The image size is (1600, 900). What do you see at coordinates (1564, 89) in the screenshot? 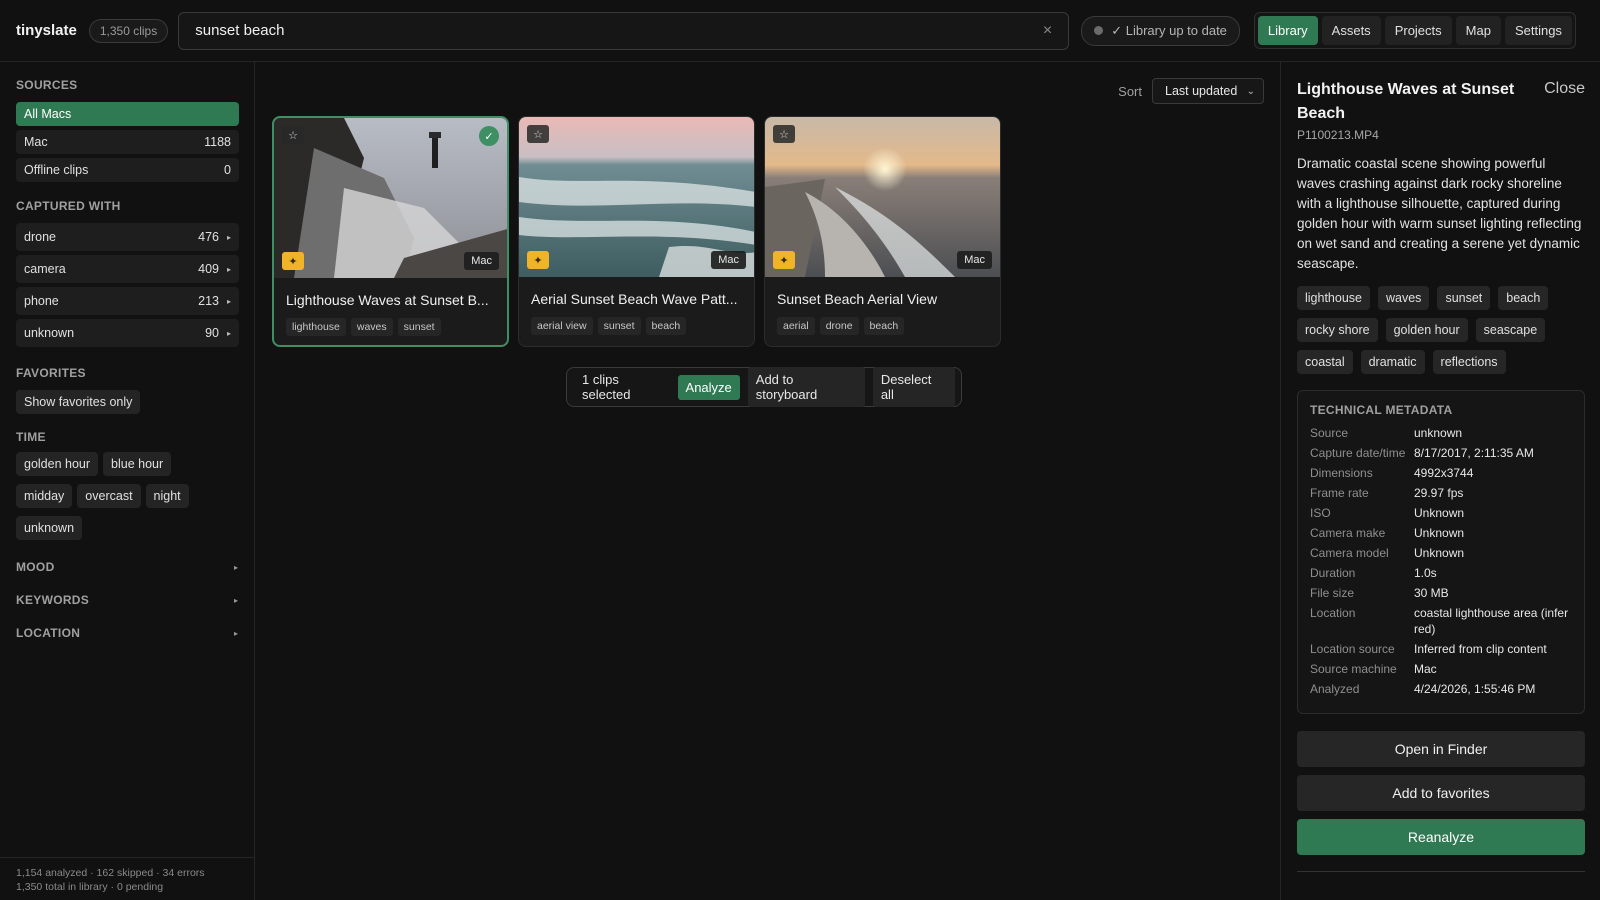
I see `close-button: Close` at bounding box center [1564, 89].